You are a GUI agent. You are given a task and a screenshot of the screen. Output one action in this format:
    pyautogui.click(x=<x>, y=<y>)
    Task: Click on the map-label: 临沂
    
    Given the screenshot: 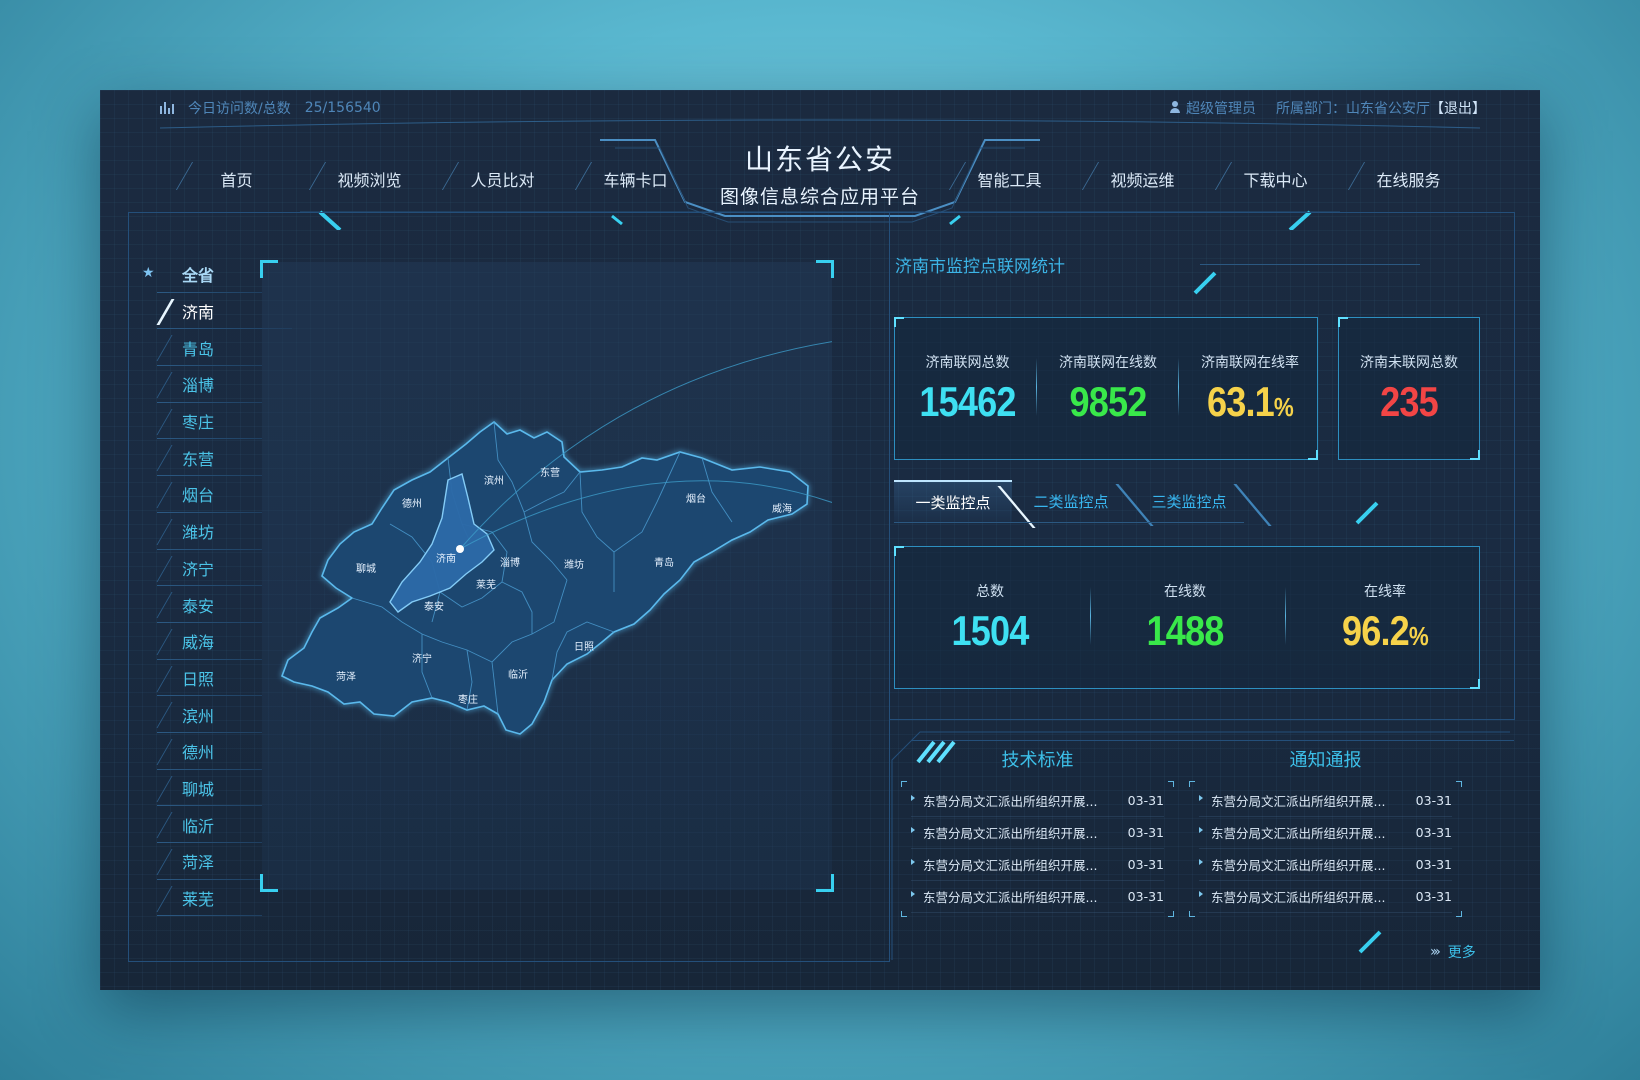 What is the action you would take?
    pyautogui.click(x=518, y=674)
    